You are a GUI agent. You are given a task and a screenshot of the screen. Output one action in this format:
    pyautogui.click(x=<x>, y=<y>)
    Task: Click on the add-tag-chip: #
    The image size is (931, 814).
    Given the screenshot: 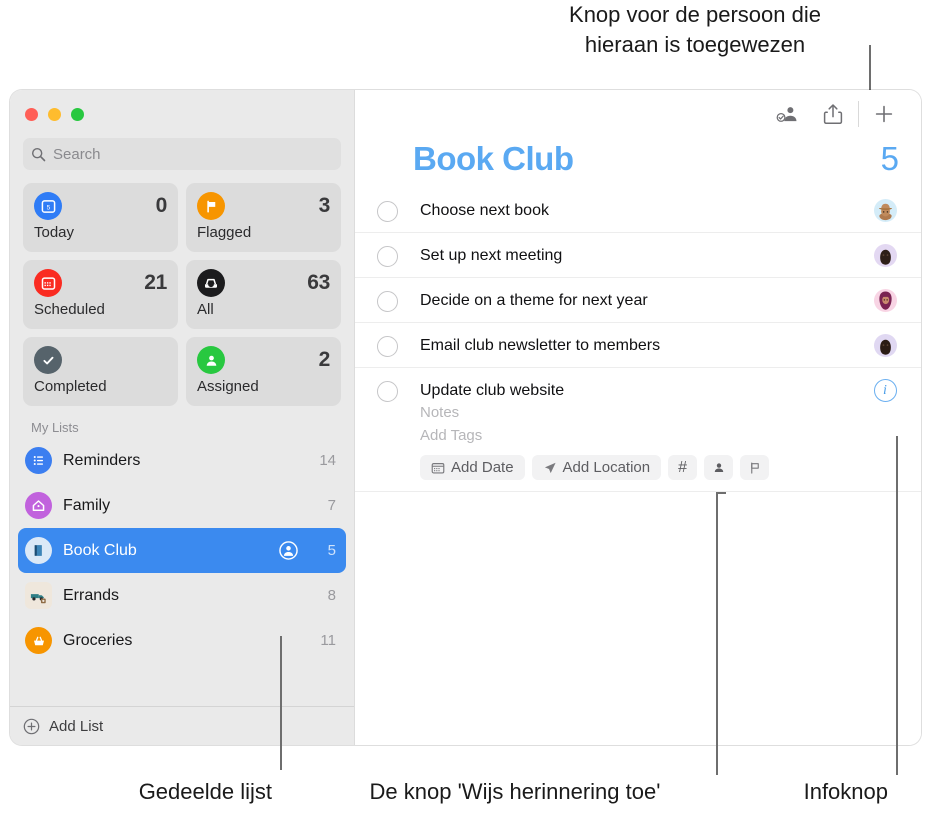 What is the action you would take?
    pyautogui.click(x=683, y=467)
    